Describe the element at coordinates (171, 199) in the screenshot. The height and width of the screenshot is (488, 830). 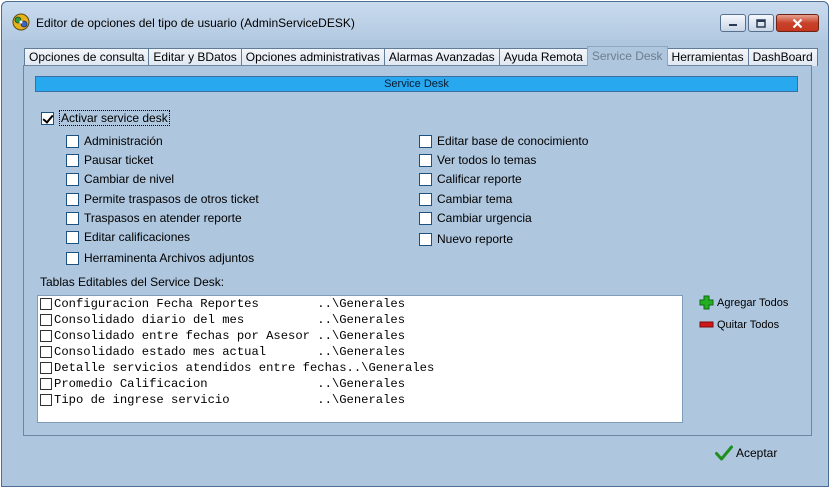
I see `checkbox-label: Permite traspasos de otros ticket` at that location.